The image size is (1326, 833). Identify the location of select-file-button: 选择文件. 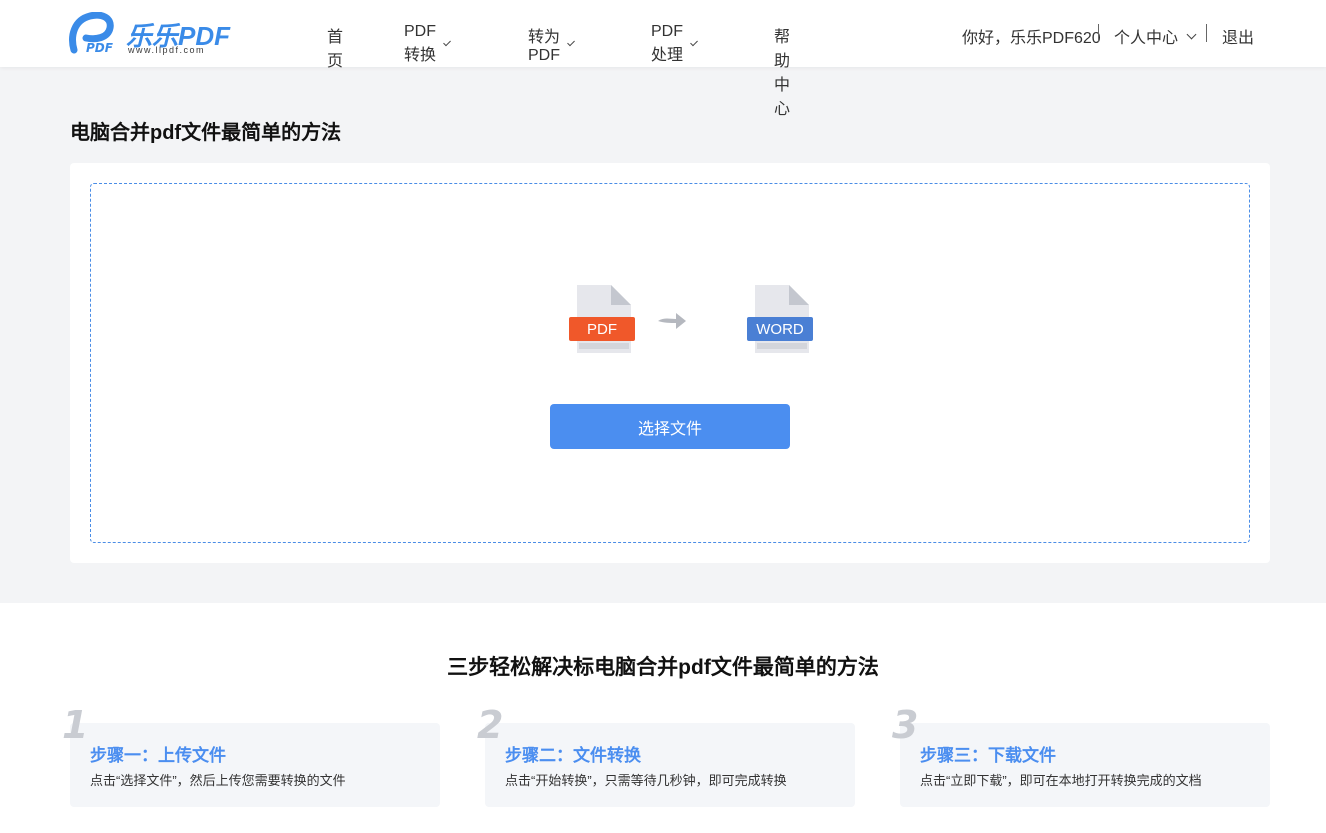
(670, 426).